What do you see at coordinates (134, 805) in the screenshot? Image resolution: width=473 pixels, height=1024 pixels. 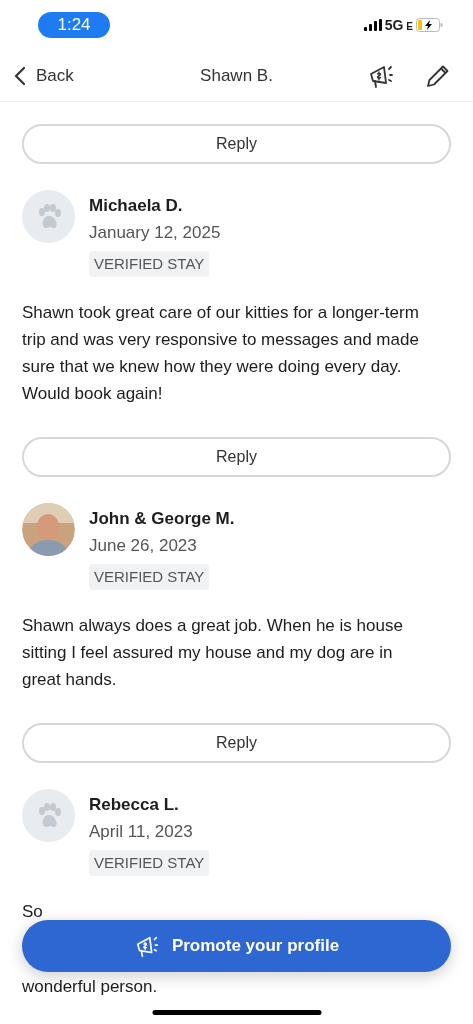 I see `reviewer-name: Rebecca L.` at bounding box center [134, 805].